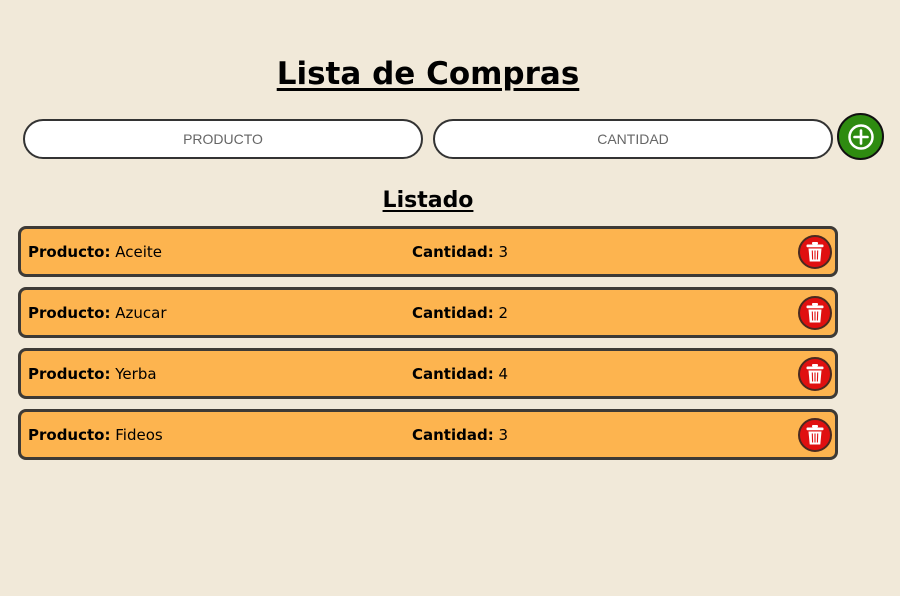 The image size is (900, 596). What do you see at coordinates (633, 139) in the screenshot?
I see `cantidad-input` at bounding box center [633, 139].